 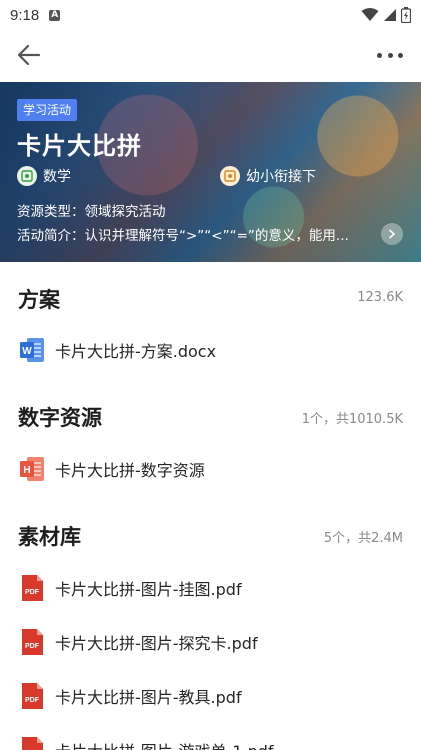 I want to click on file-name: 卡片大比拼-图片-游戏单-1.pdf, so click(x=164, y=744).